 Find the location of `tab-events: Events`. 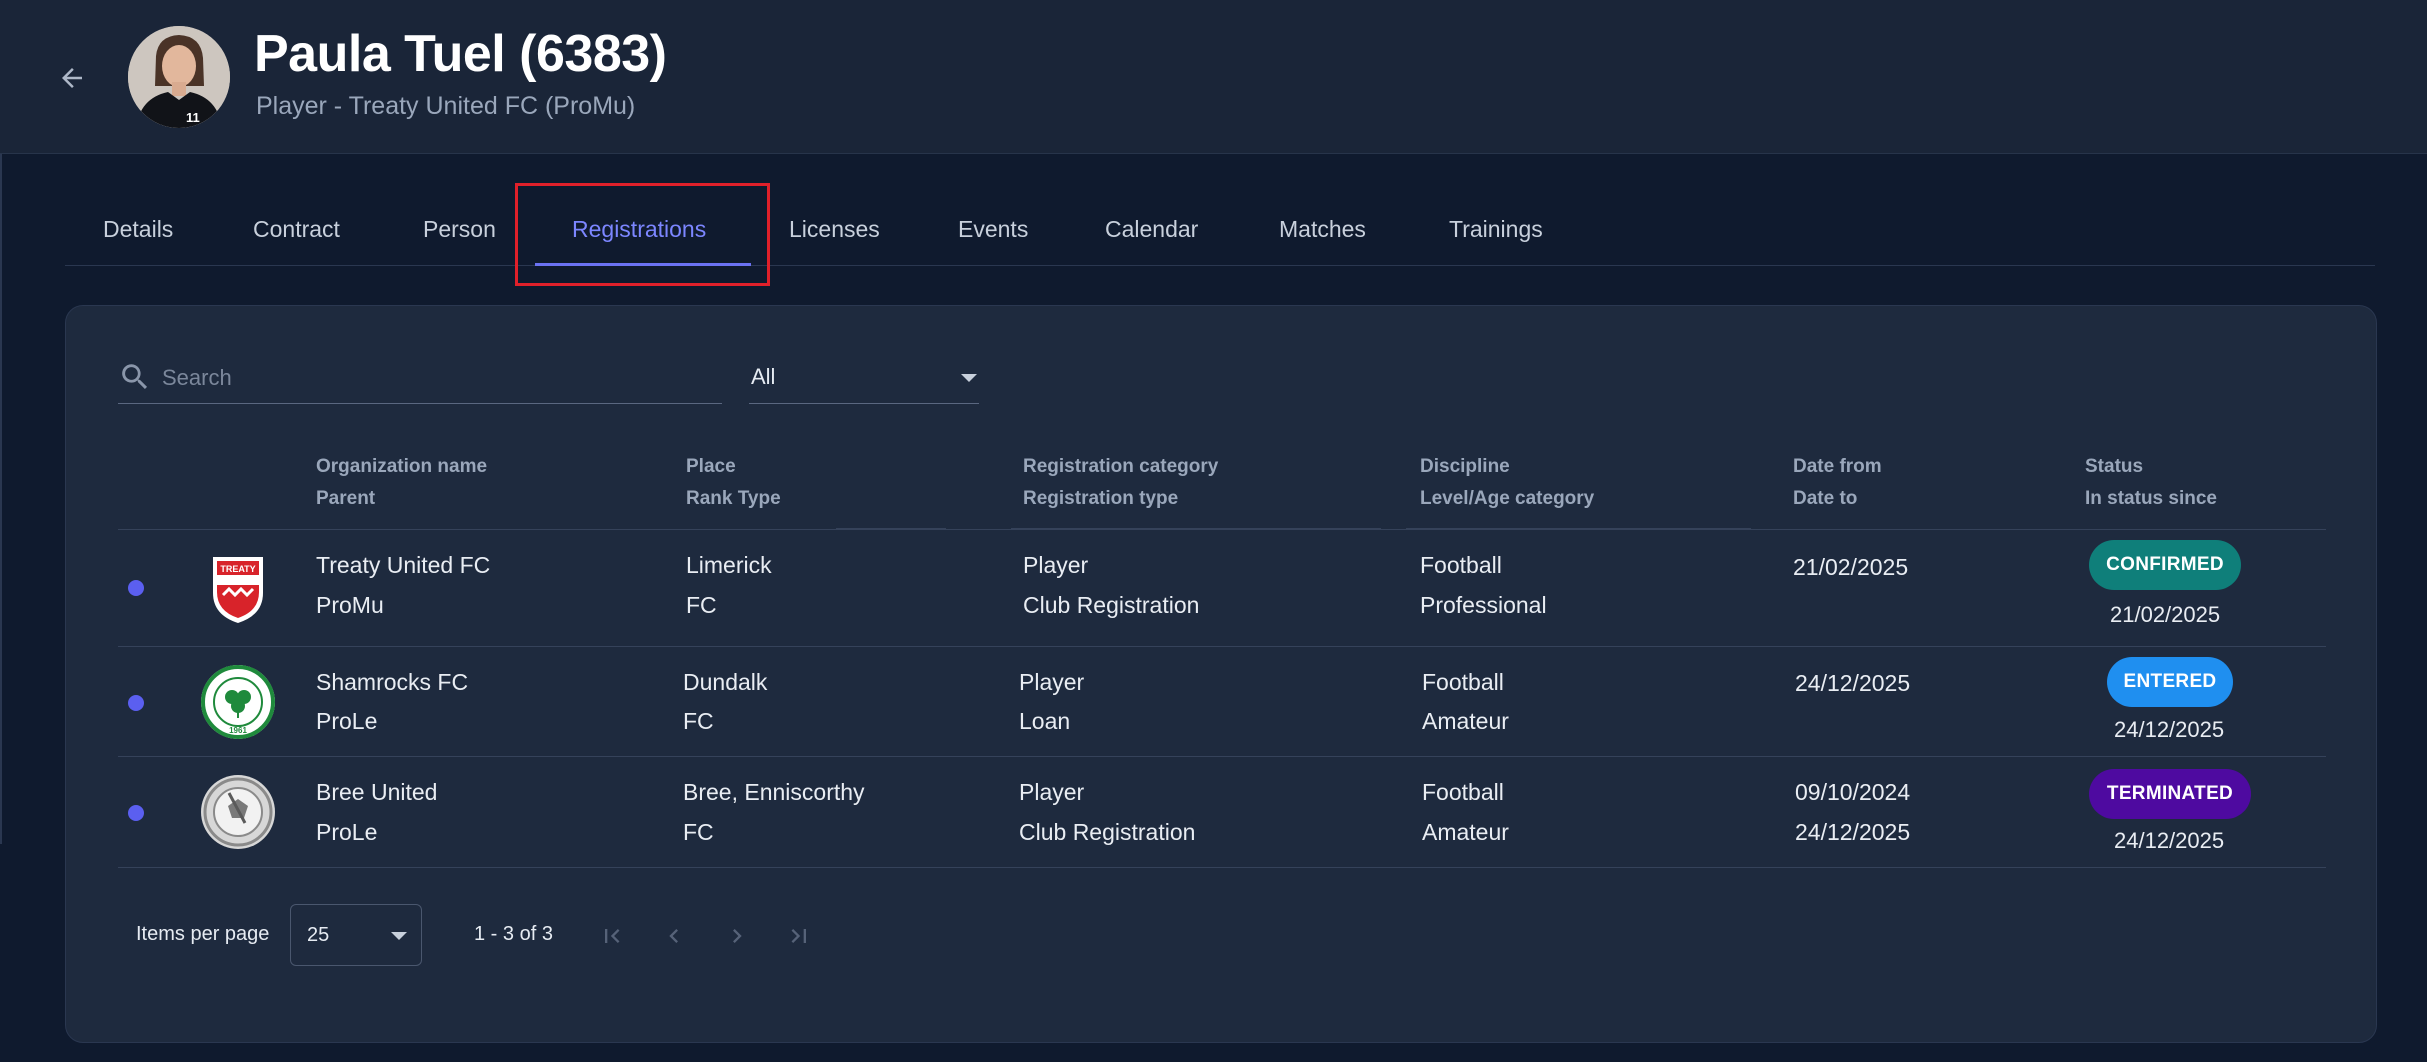

tab-events: Events is located at coordinates (993, 229).